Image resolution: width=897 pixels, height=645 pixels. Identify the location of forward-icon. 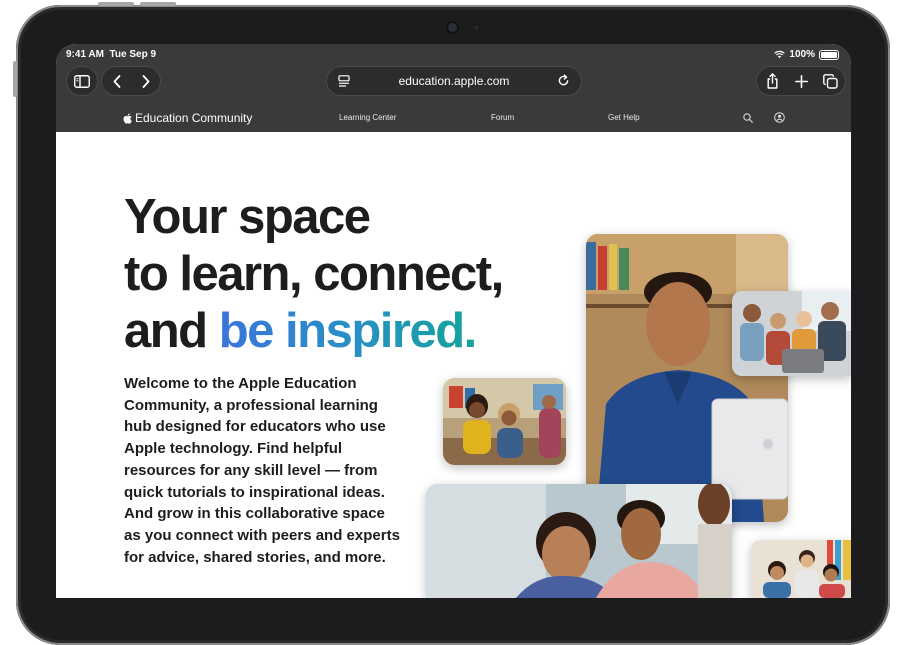
(145, 81).